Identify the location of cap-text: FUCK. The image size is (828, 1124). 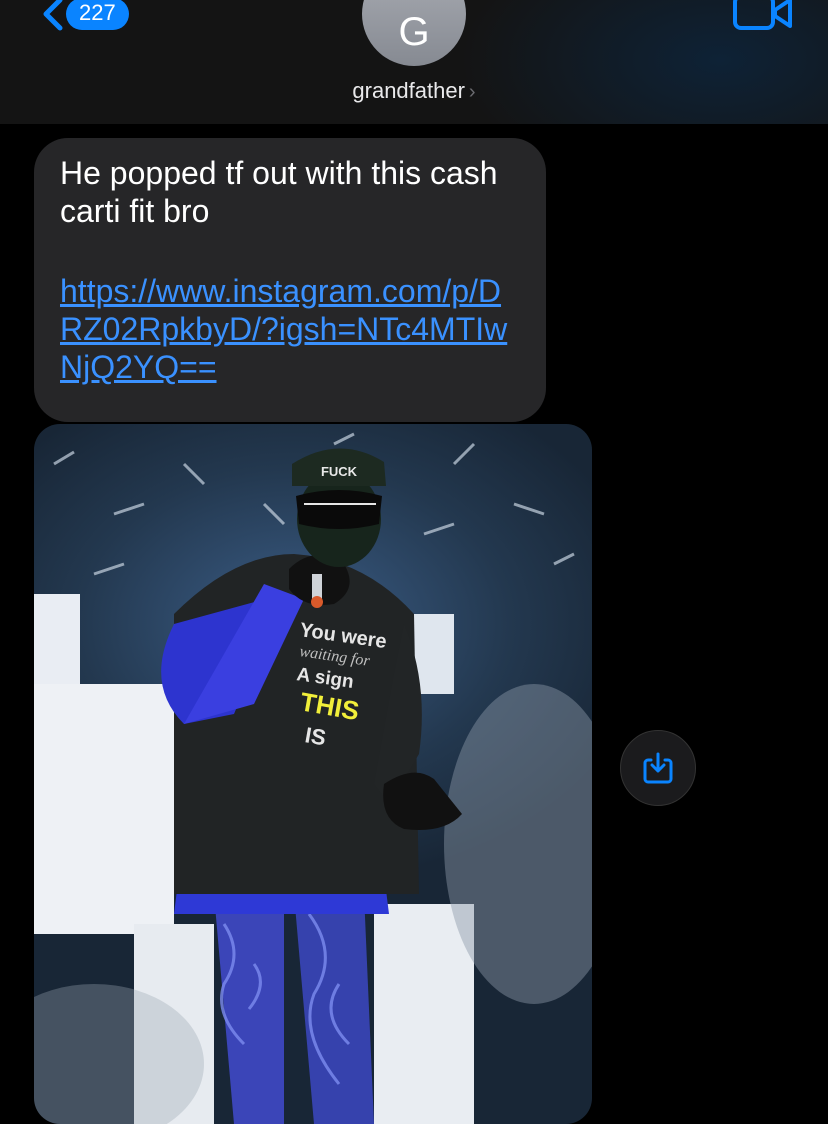
(339, 471).